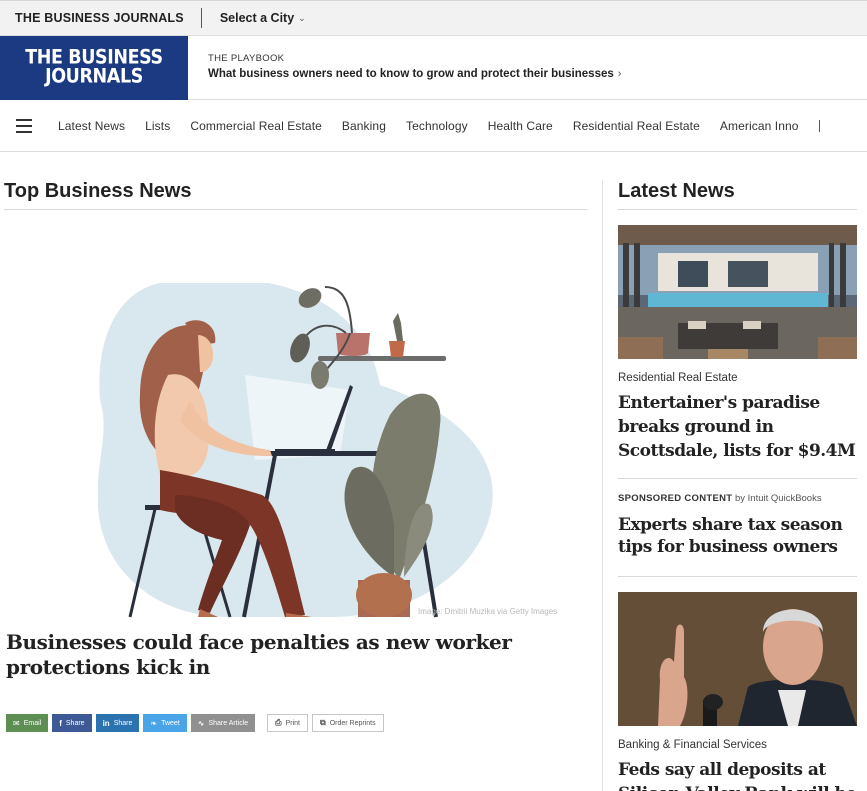  What do you see at coordinates (92, 18) in the screenshot?
I see `brand-link: THE BUSINESS JOURNALS` at bounding box center [92, 18].